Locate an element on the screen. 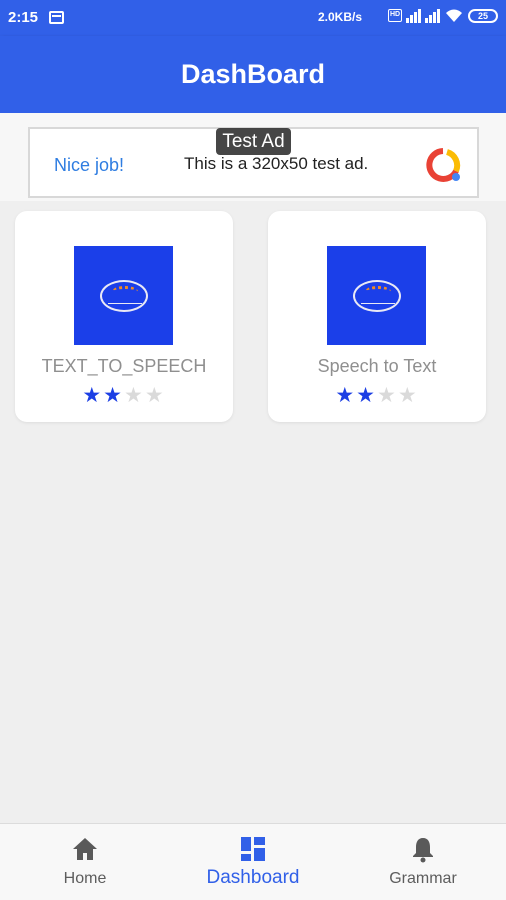  feature-card-text-to-speech: TEXT_TO_SPEECH ★★★★ is located at coordinates (124, 316).